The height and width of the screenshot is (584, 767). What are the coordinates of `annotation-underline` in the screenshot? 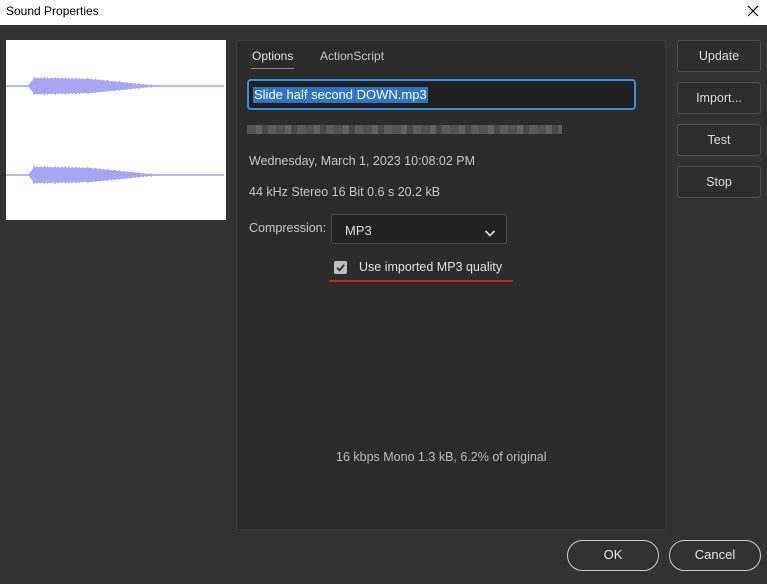 It's located at (421, 281).